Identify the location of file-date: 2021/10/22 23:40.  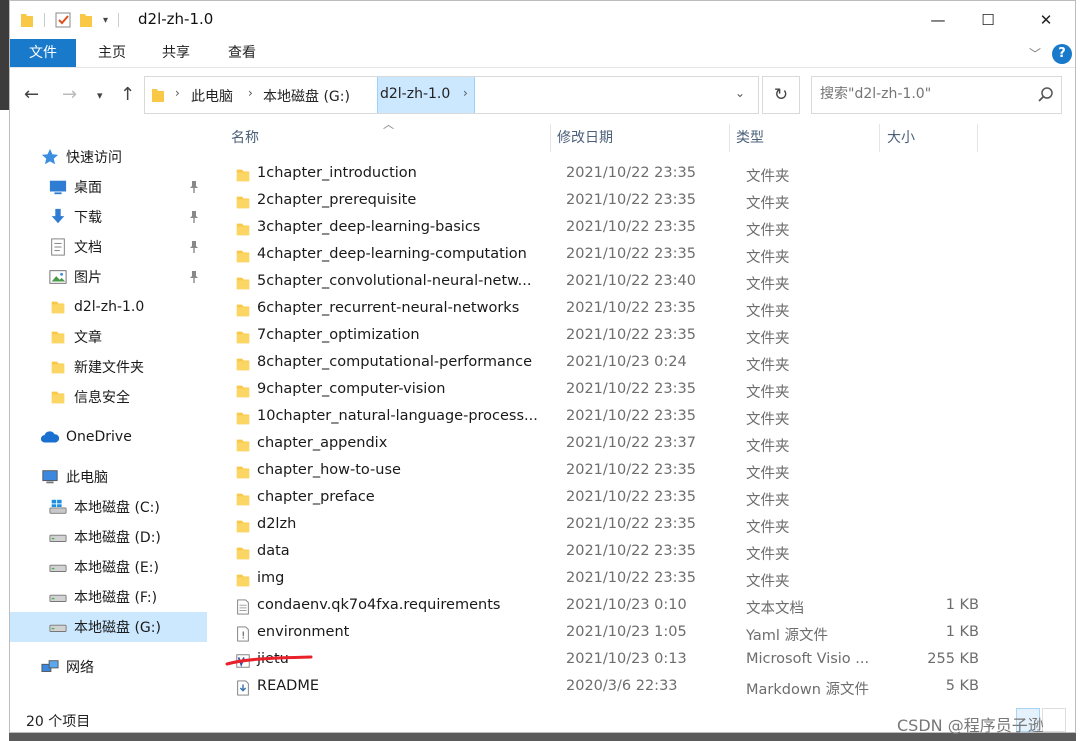
(631, 281).